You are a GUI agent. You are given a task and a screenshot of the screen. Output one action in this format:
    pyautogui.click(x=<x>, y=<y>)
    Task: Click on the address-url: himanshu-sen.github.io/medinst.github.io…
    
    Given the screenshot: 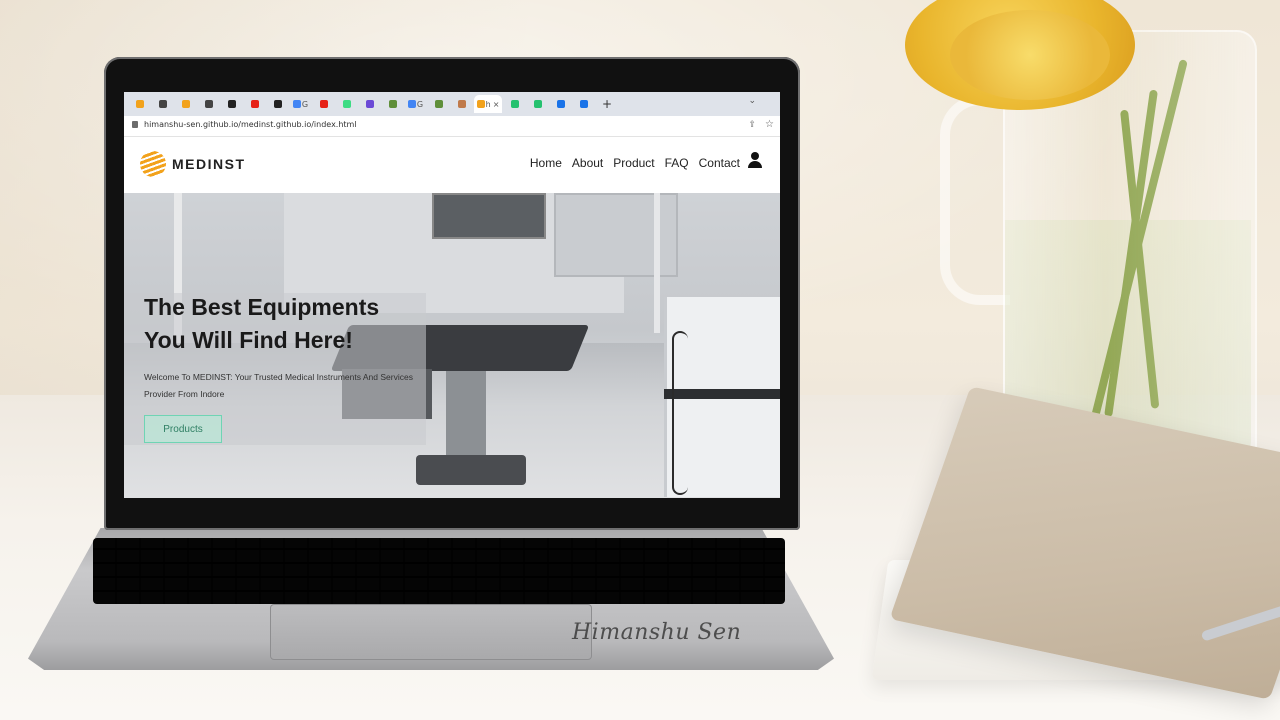 What is the action you would take?
    pyautogui.click(x=250, y=124)
    